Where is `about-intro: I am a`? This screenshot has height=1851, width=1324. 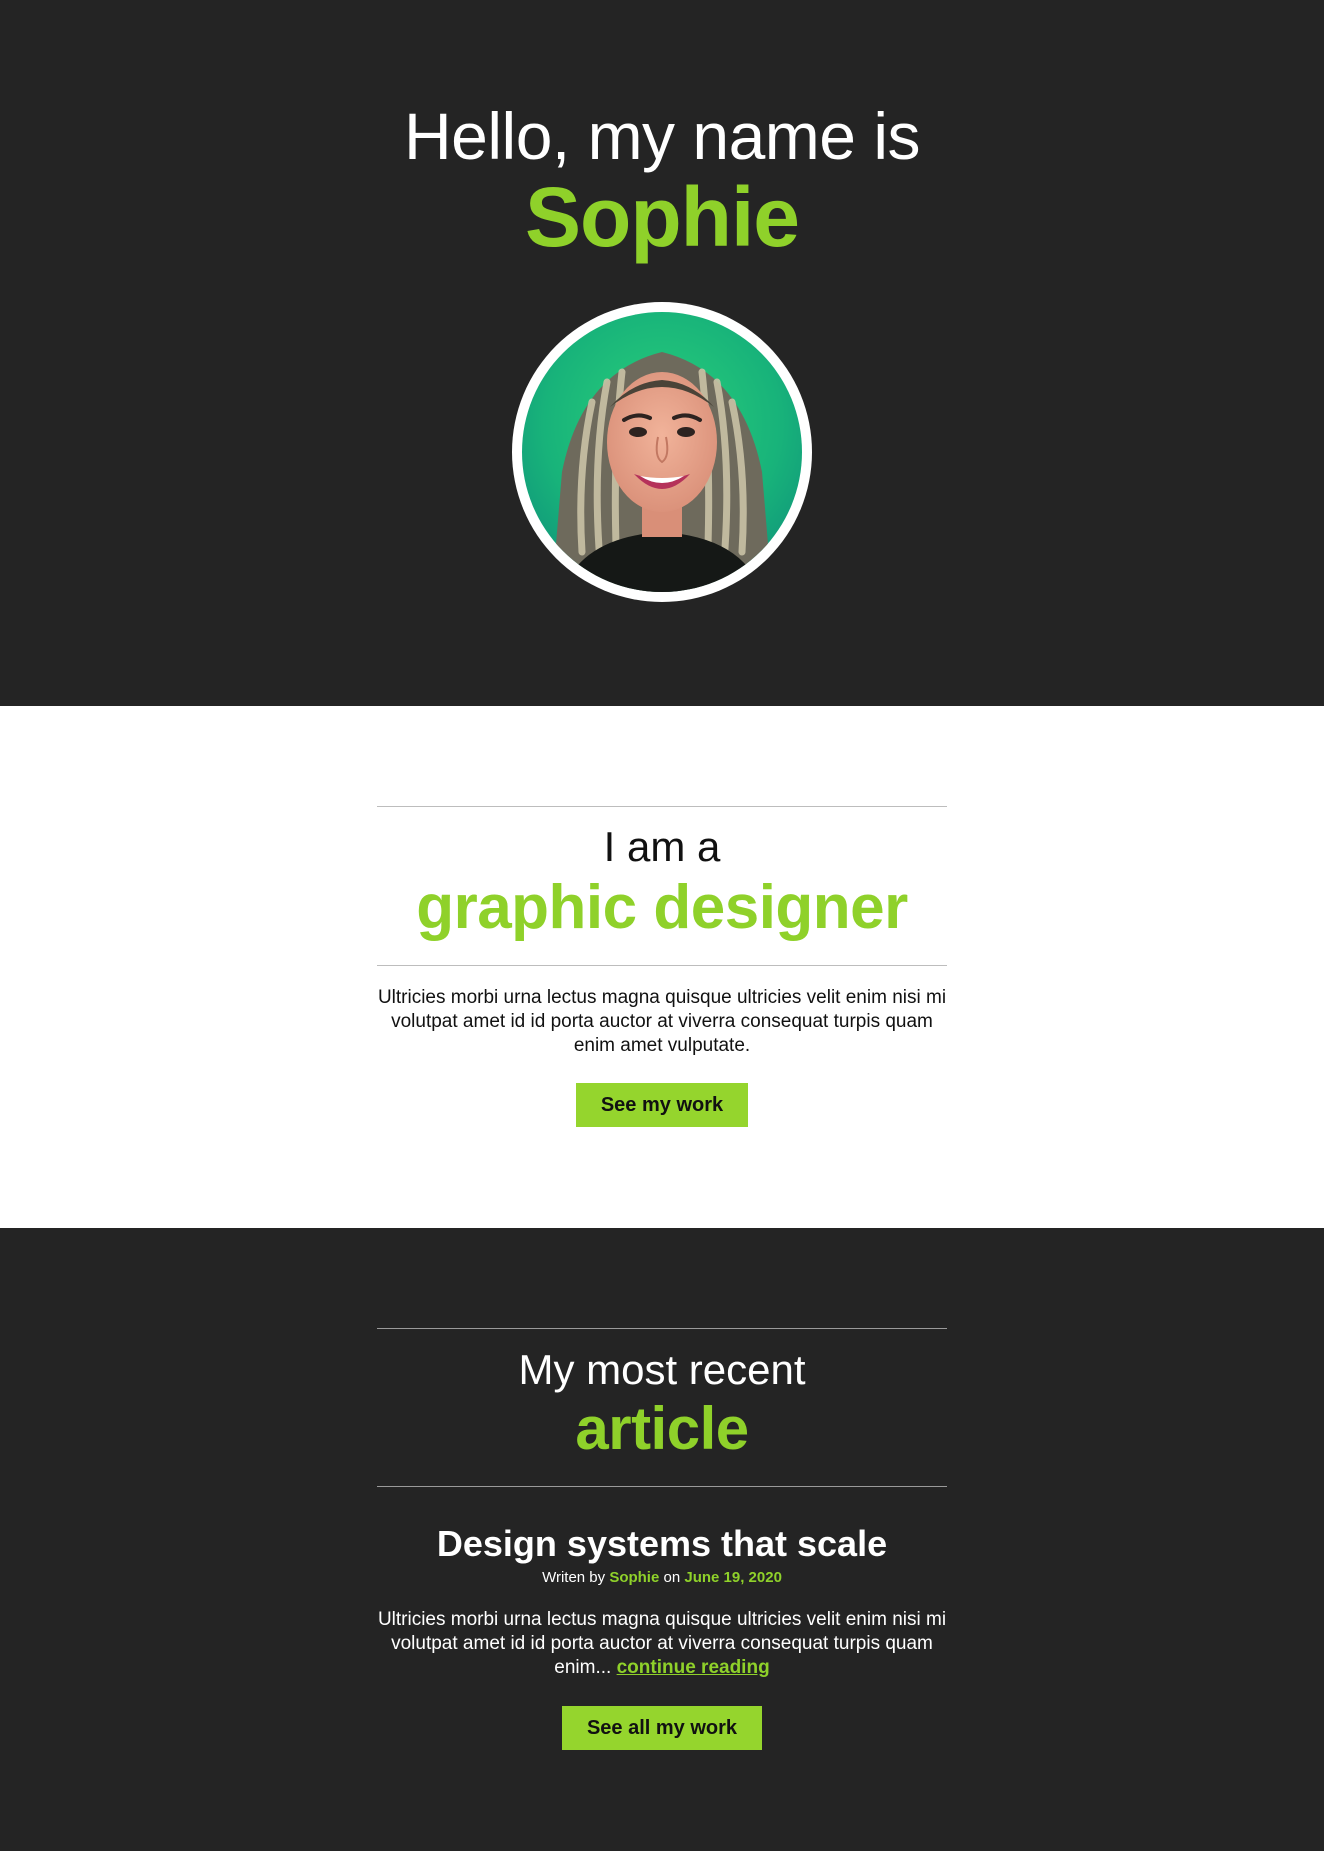 about-intro: I am a is located at coordinates (662, 846).